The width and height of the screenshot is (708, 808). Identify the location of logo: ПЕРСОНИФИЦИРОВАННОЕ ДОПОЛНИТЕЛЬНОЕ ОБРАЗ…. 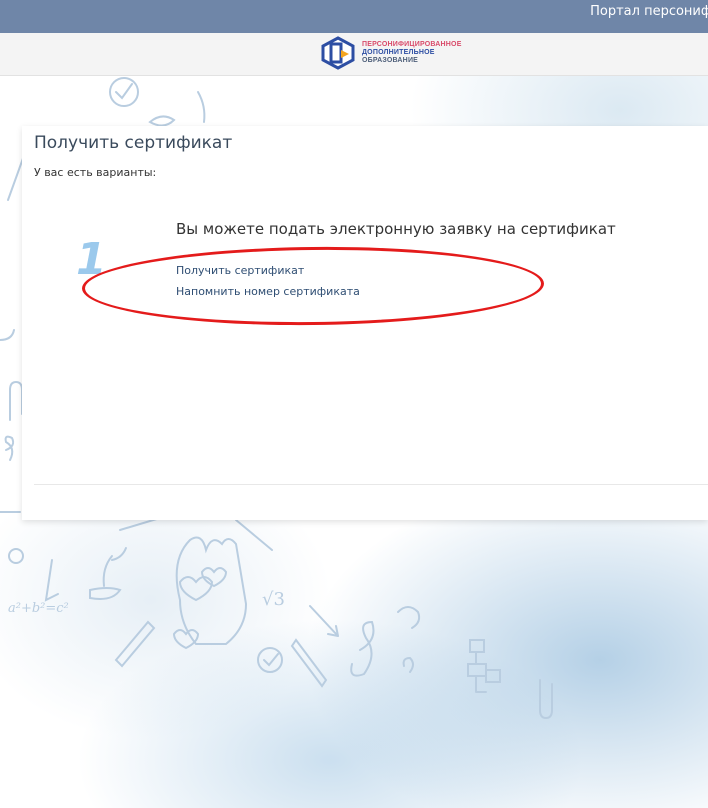
(391, 53).